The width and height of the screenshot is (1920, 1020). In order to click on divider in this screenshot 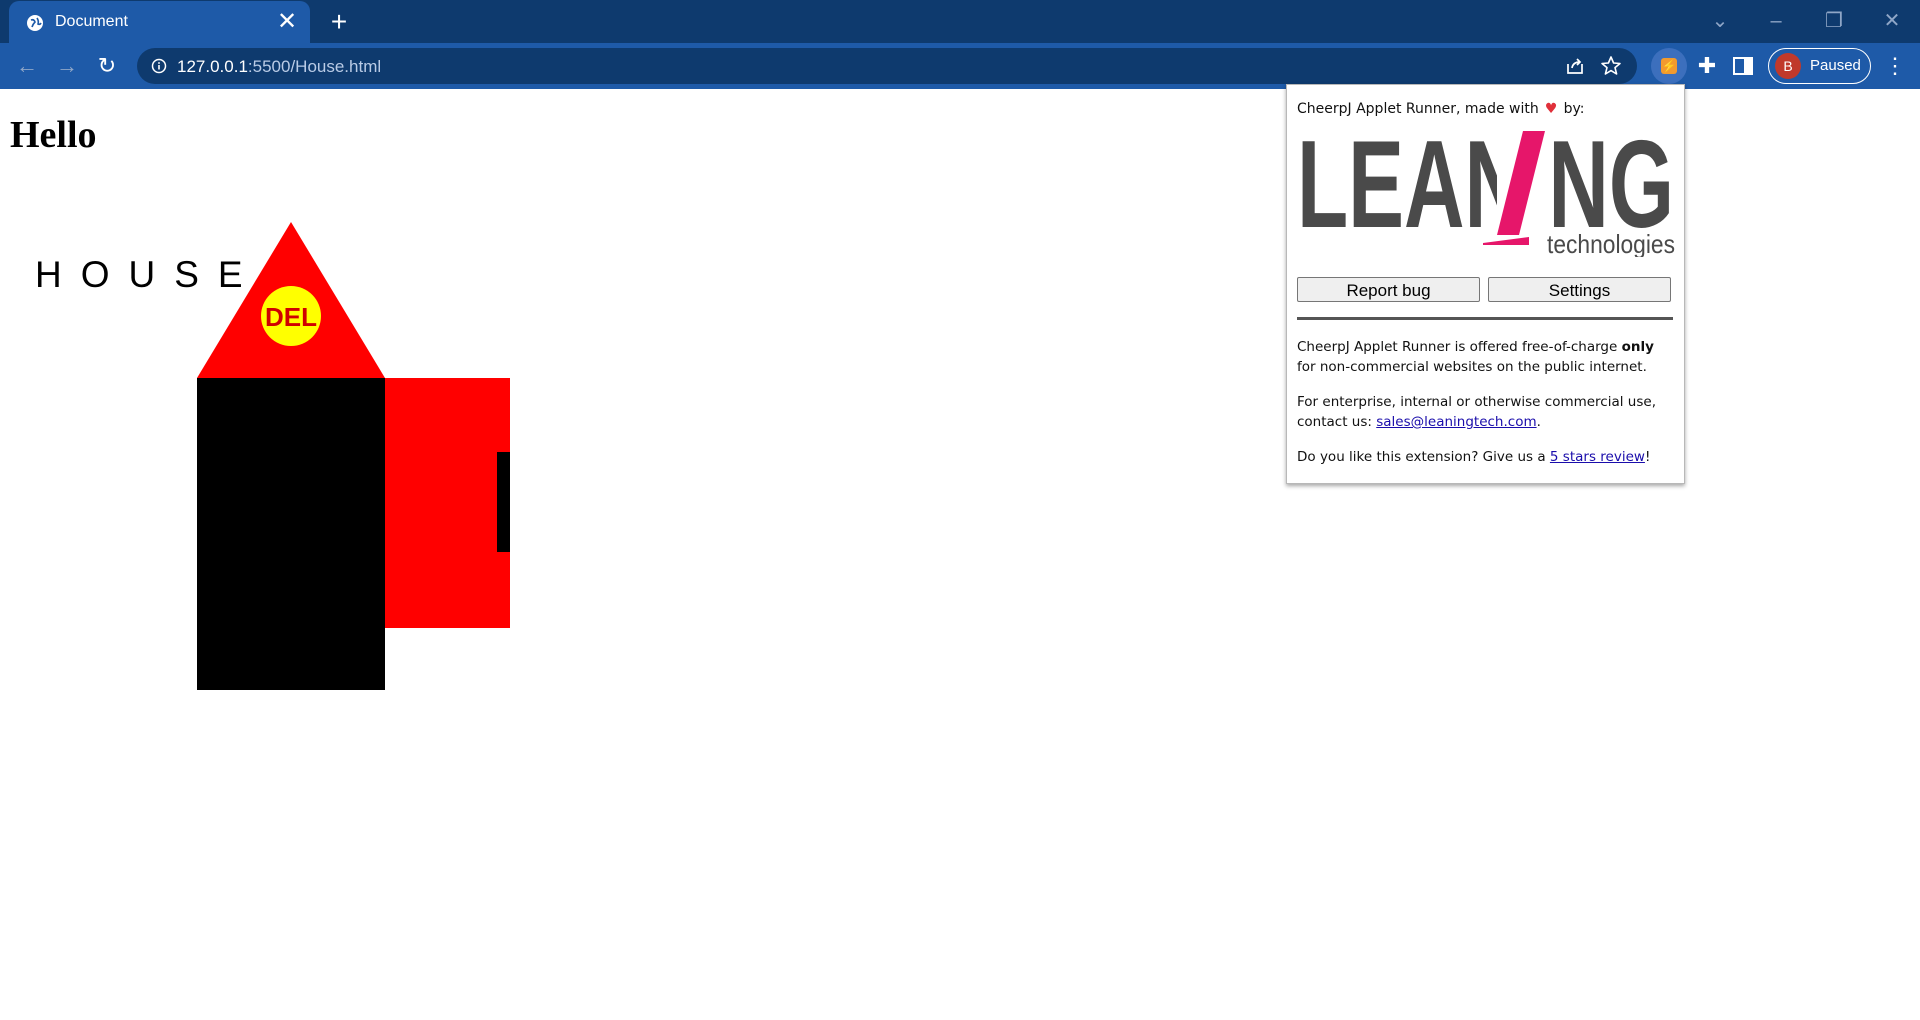, I will do `click(1485, 318)`.